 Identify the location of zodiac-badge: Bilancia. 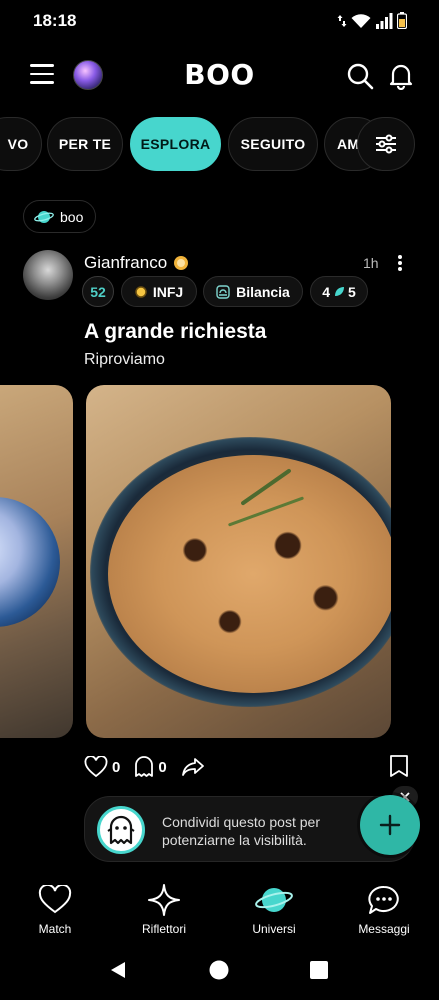
(253, 291).